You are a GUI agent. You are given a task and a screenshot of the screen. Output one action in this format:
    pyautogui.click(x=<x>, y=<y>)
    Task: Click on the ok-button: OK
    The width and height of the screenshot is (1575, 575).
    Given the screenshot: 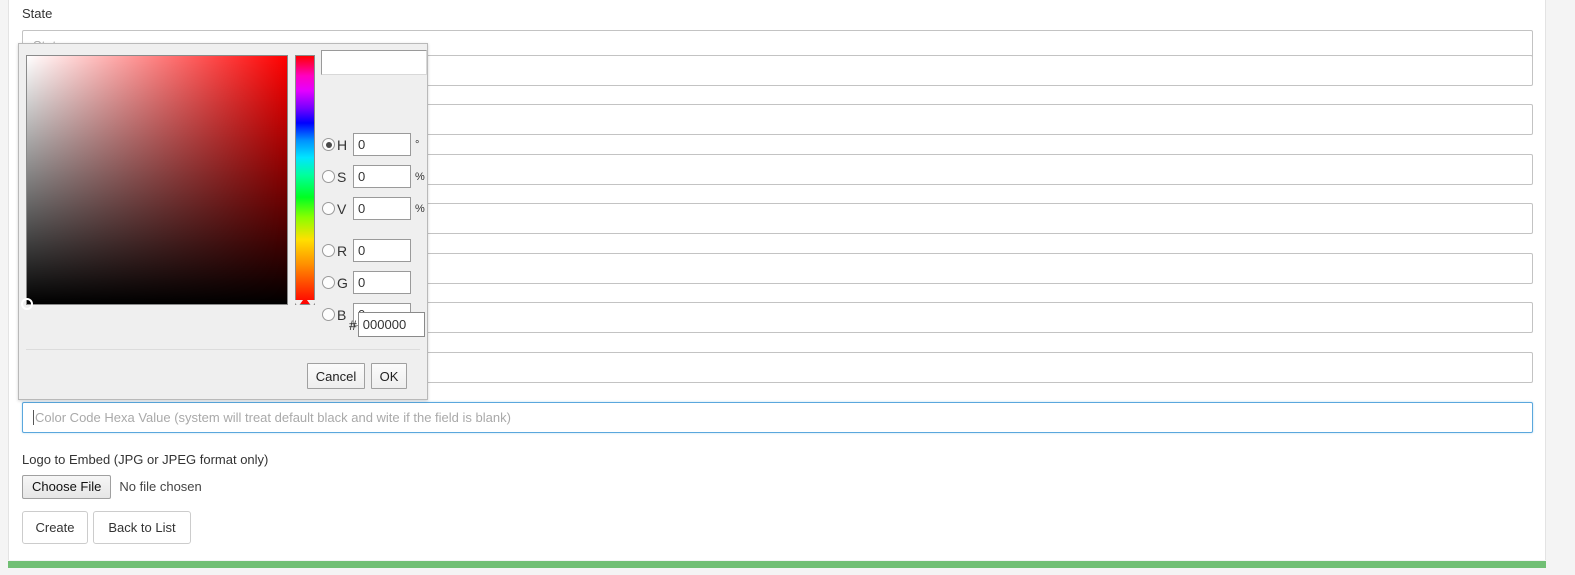 What is the action you would take?
    pyautogui.click(x=389, y=376)
    